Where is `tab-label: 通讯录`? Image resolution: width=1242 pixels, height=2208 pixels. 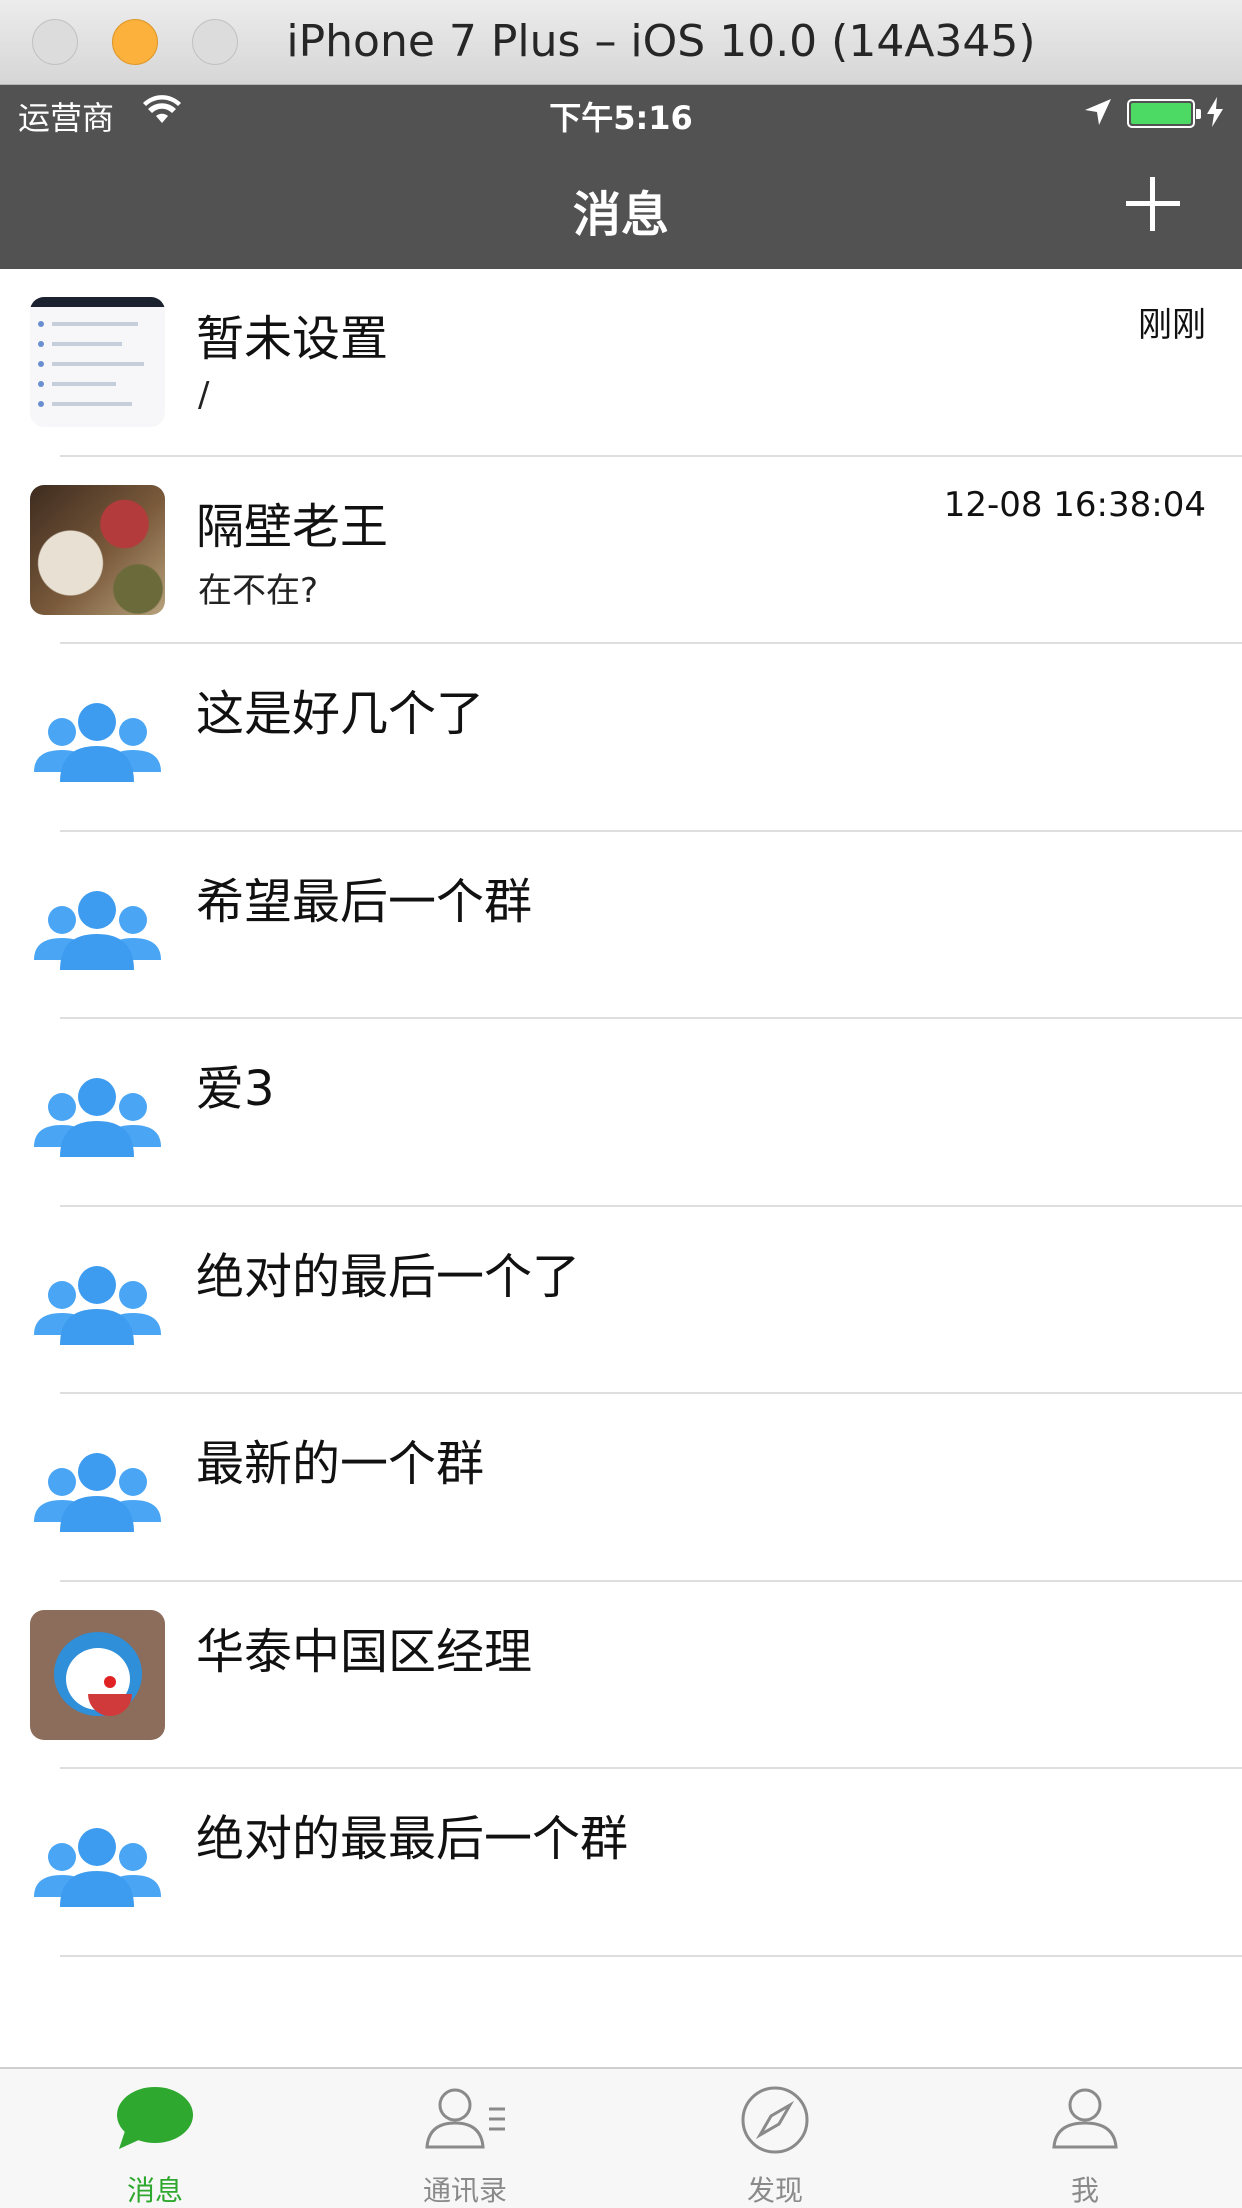
tab-label: 通讯录 is located at coordinates (464, 2190).